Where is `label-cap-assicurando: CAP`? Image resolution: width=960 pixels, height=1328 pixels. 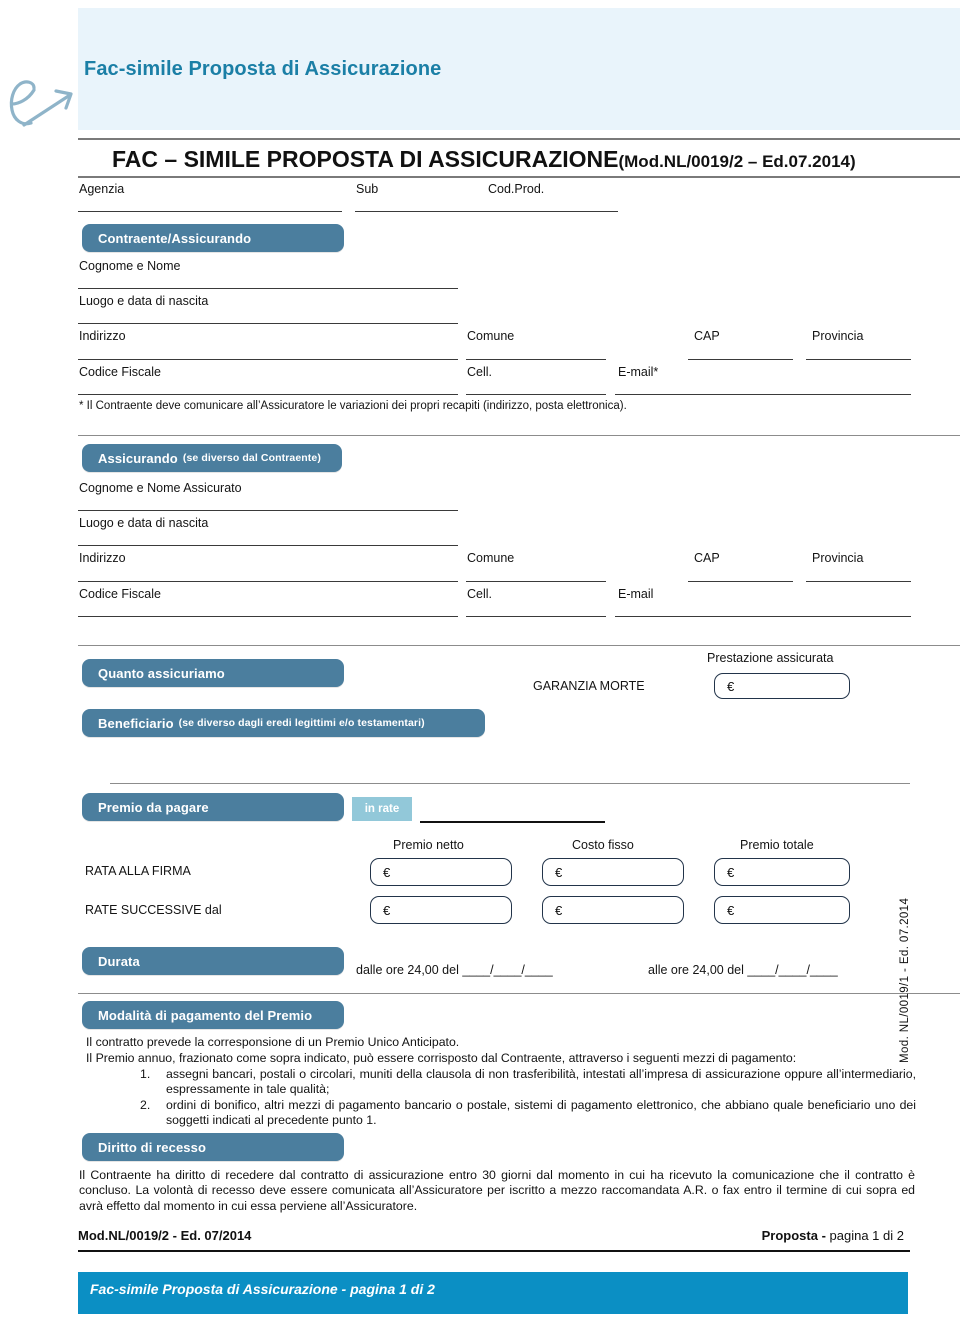 label-cap-assicurando: CAP is located at coordinates (707, 558).